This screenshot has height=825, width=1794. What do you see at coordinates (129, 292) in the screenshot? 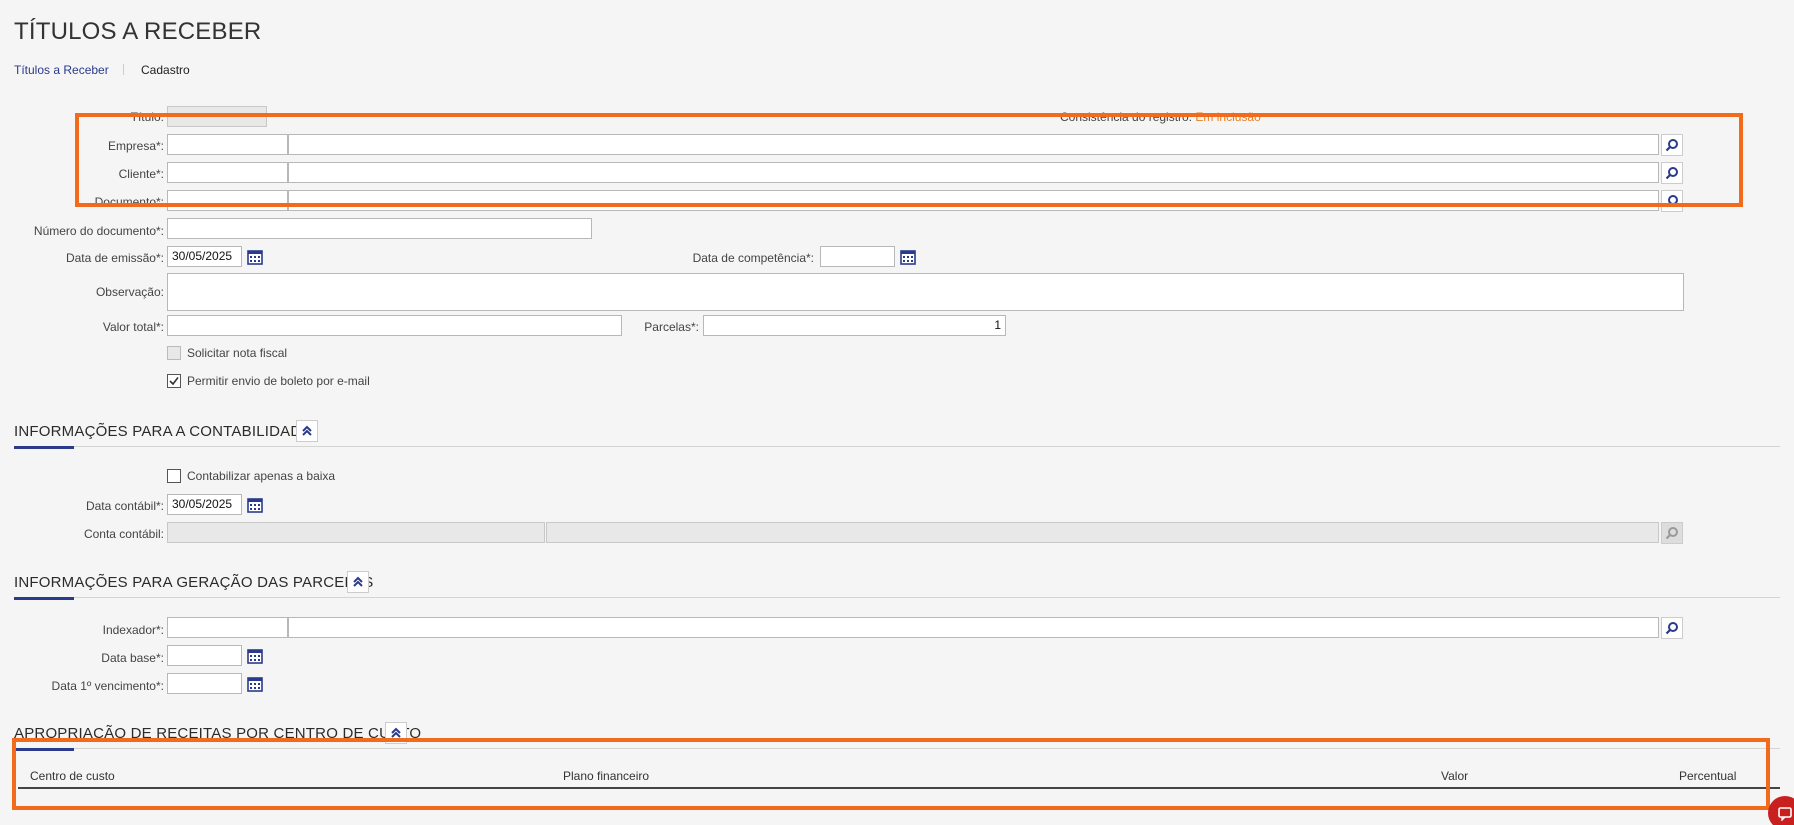
I see `observacao-label: Observação:` at bounding box center [129, 292].